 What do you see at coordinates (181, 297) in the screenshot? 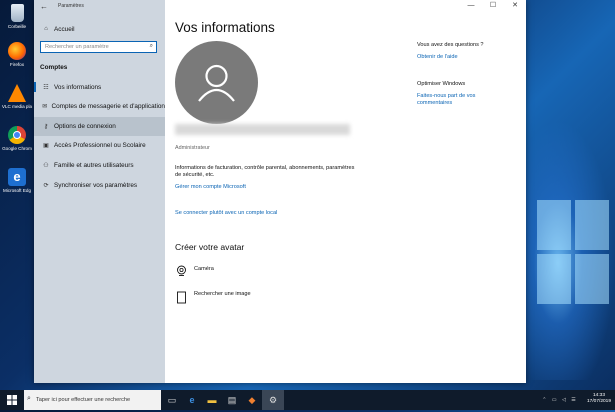
I see `image-file-icon` at bounding box center [181, 297].